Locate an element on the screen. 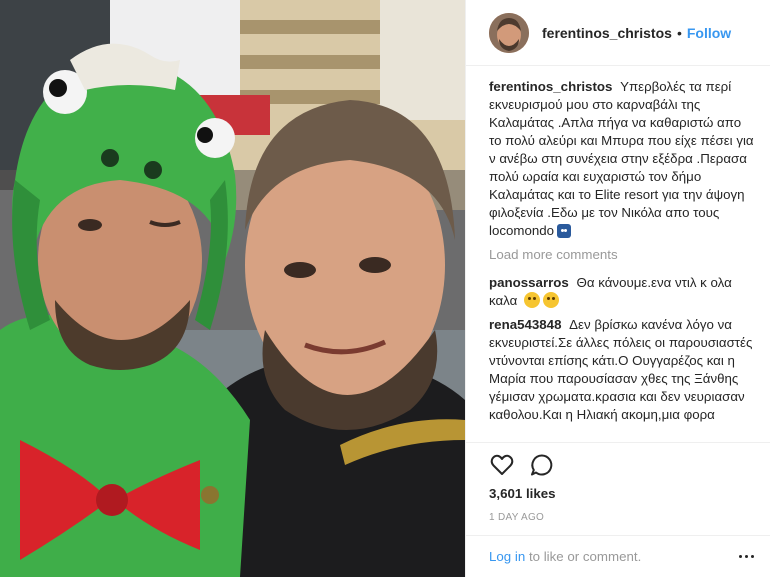 This screenshot has width=770, height=577. likes-number: 3,601 is located at coordinates (506, 493).